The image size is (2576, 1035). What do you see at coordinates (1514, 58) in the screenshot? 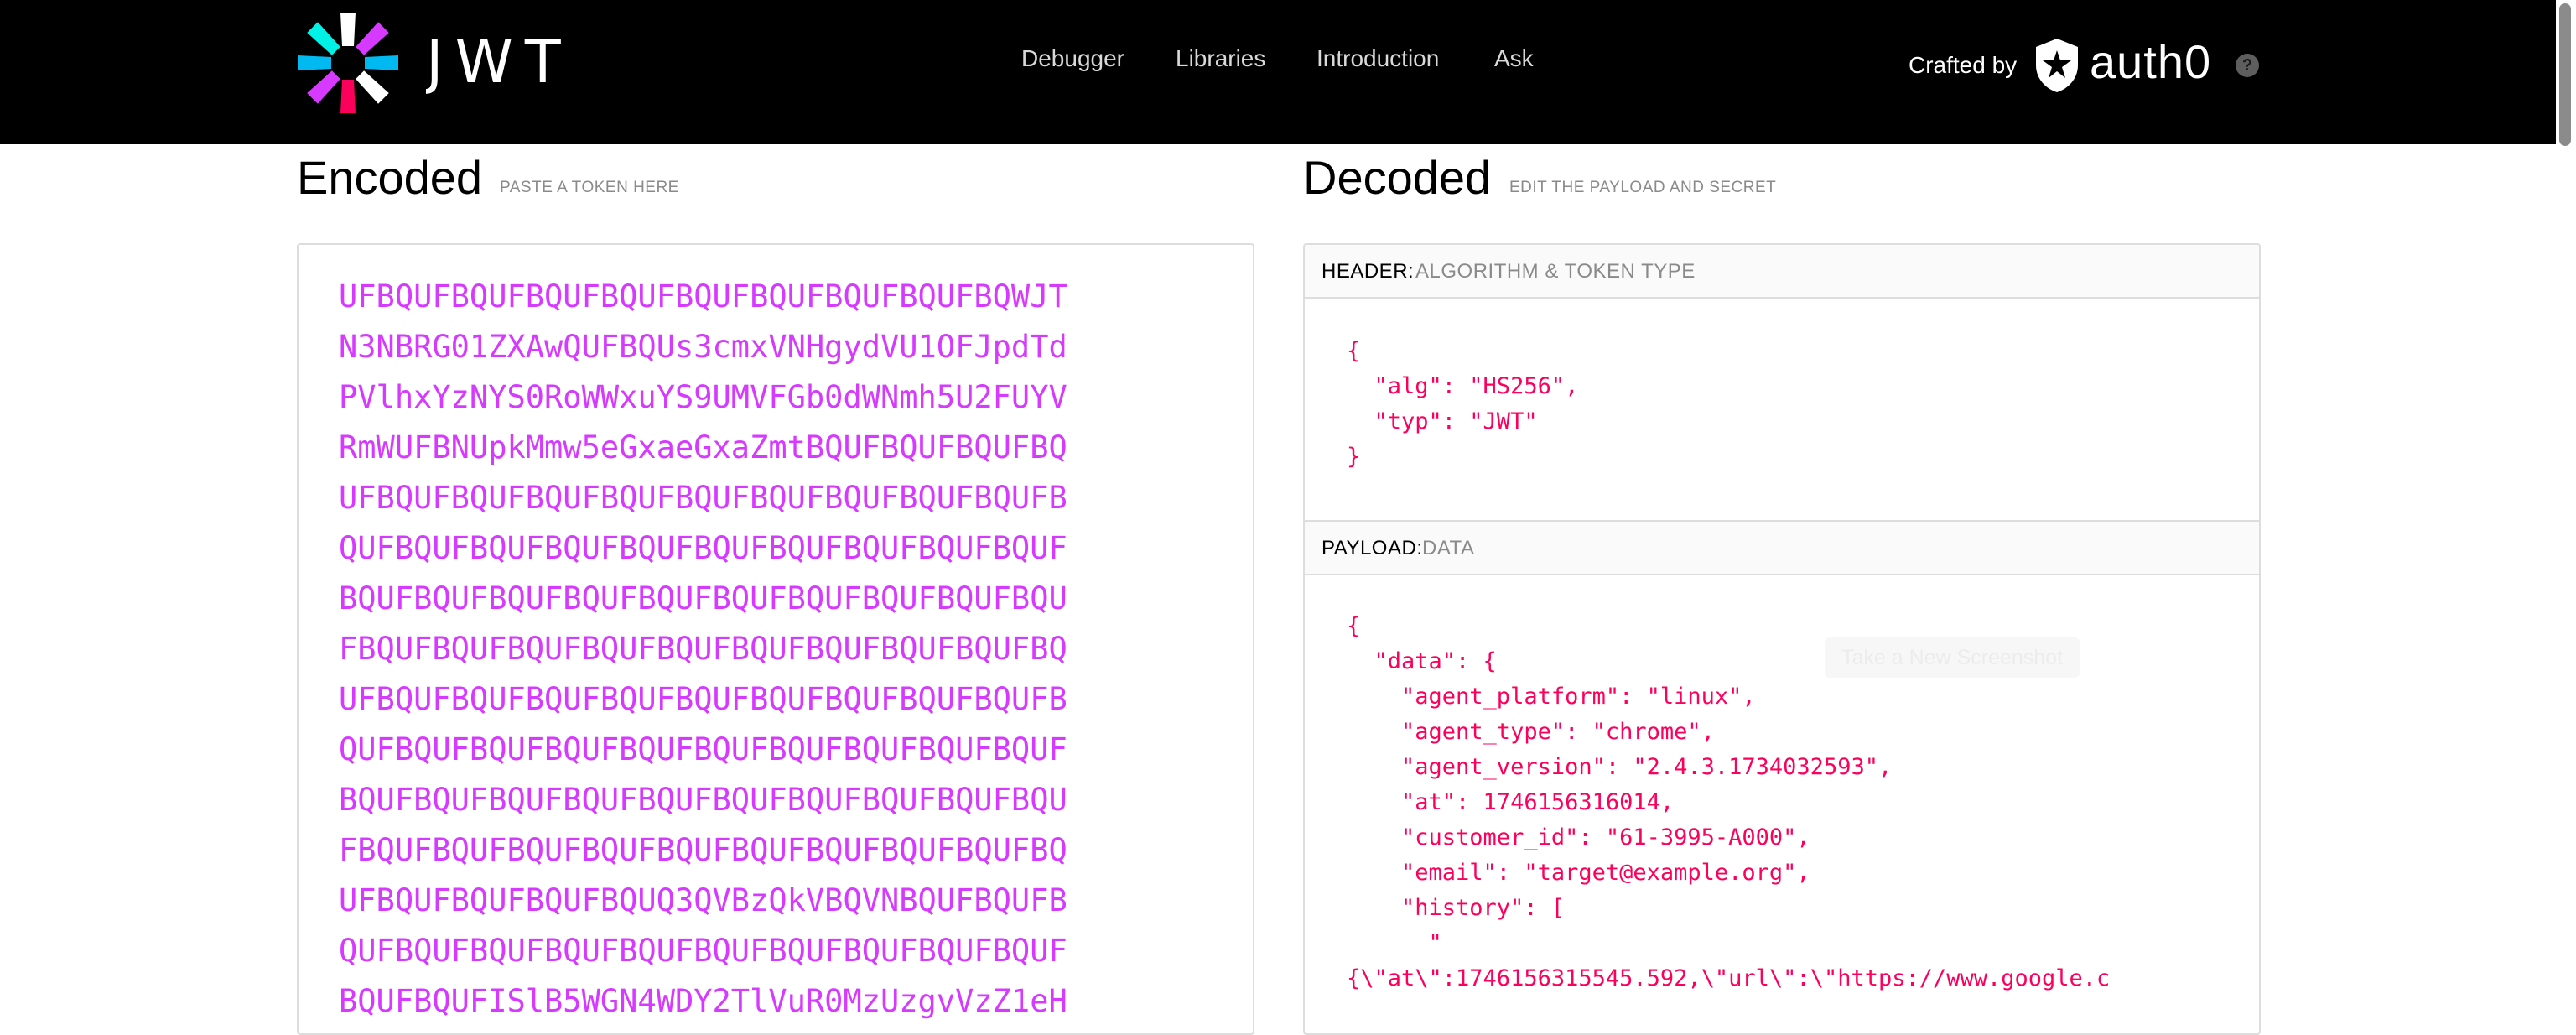
I see `nav-ask-link: Ask` at bounding box center [1514, 58].